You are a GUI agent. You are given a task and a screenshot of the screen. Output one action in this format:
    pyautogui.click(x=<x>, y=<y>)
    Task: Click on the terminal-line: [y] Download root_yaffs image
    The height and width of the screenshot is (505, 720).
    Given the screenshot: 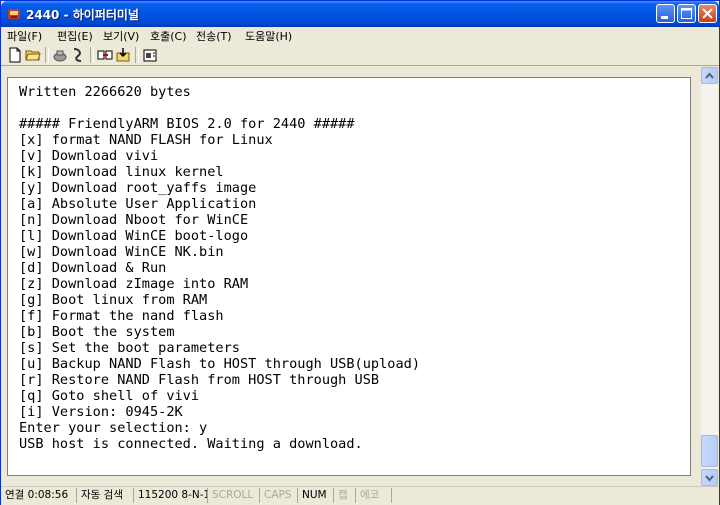 What is the action you would take?
    pyautogui.click(x=138, y=188)
    